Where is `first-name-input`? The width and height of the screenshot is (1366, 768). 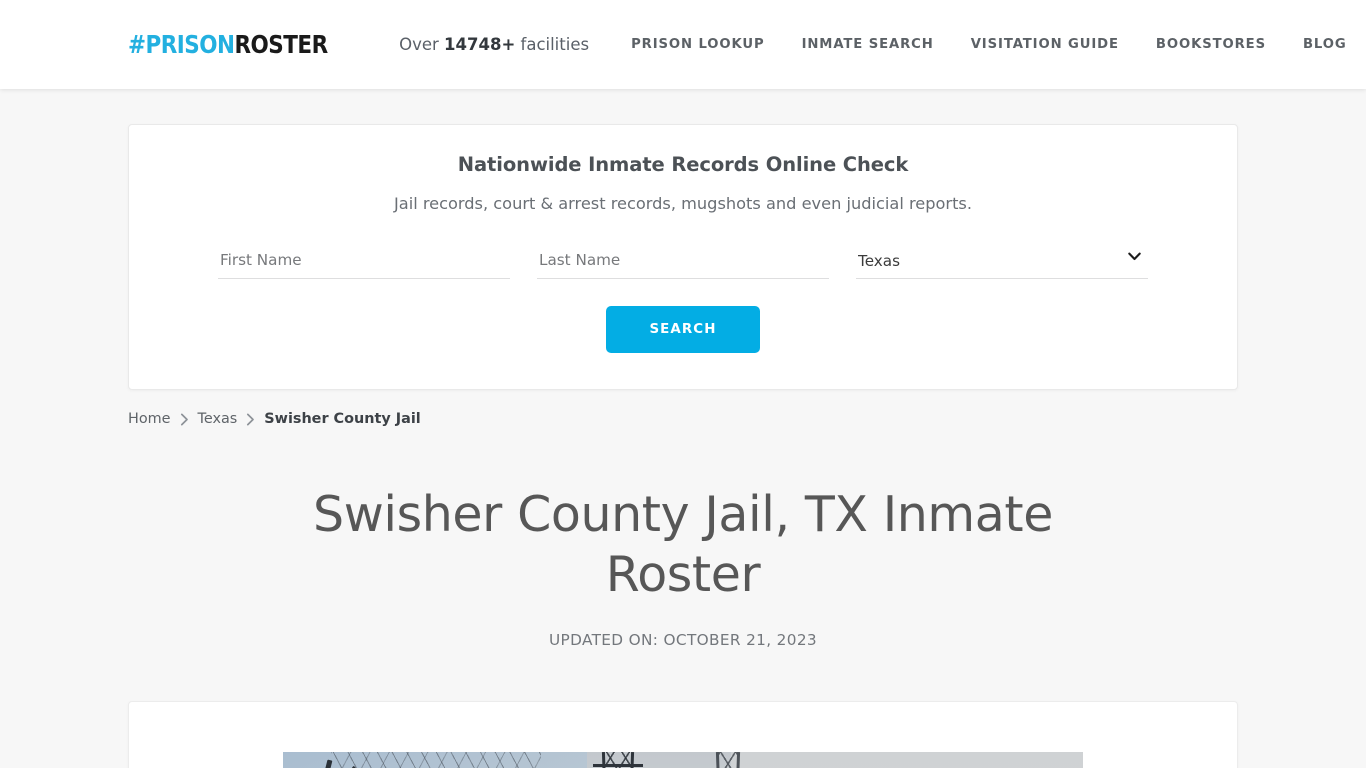
first-name-input is located at coordinates (364, 263).